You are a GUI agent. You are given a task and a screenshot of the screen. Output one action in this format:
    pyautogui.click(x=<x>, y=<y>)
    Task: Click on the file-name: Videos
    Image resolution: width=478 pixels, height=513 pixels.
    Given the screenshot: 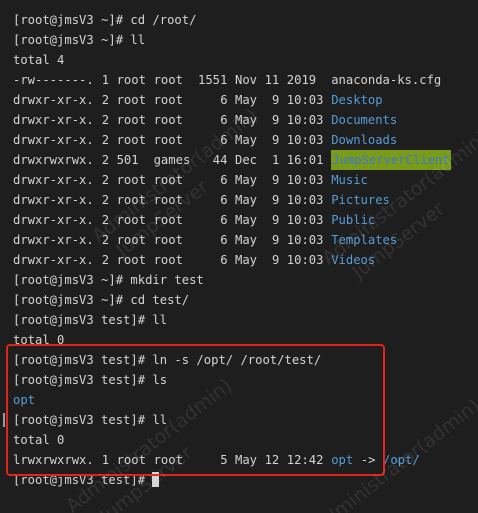 What is the action you would take?
    pyautogui.click(x=353, y=260)
    